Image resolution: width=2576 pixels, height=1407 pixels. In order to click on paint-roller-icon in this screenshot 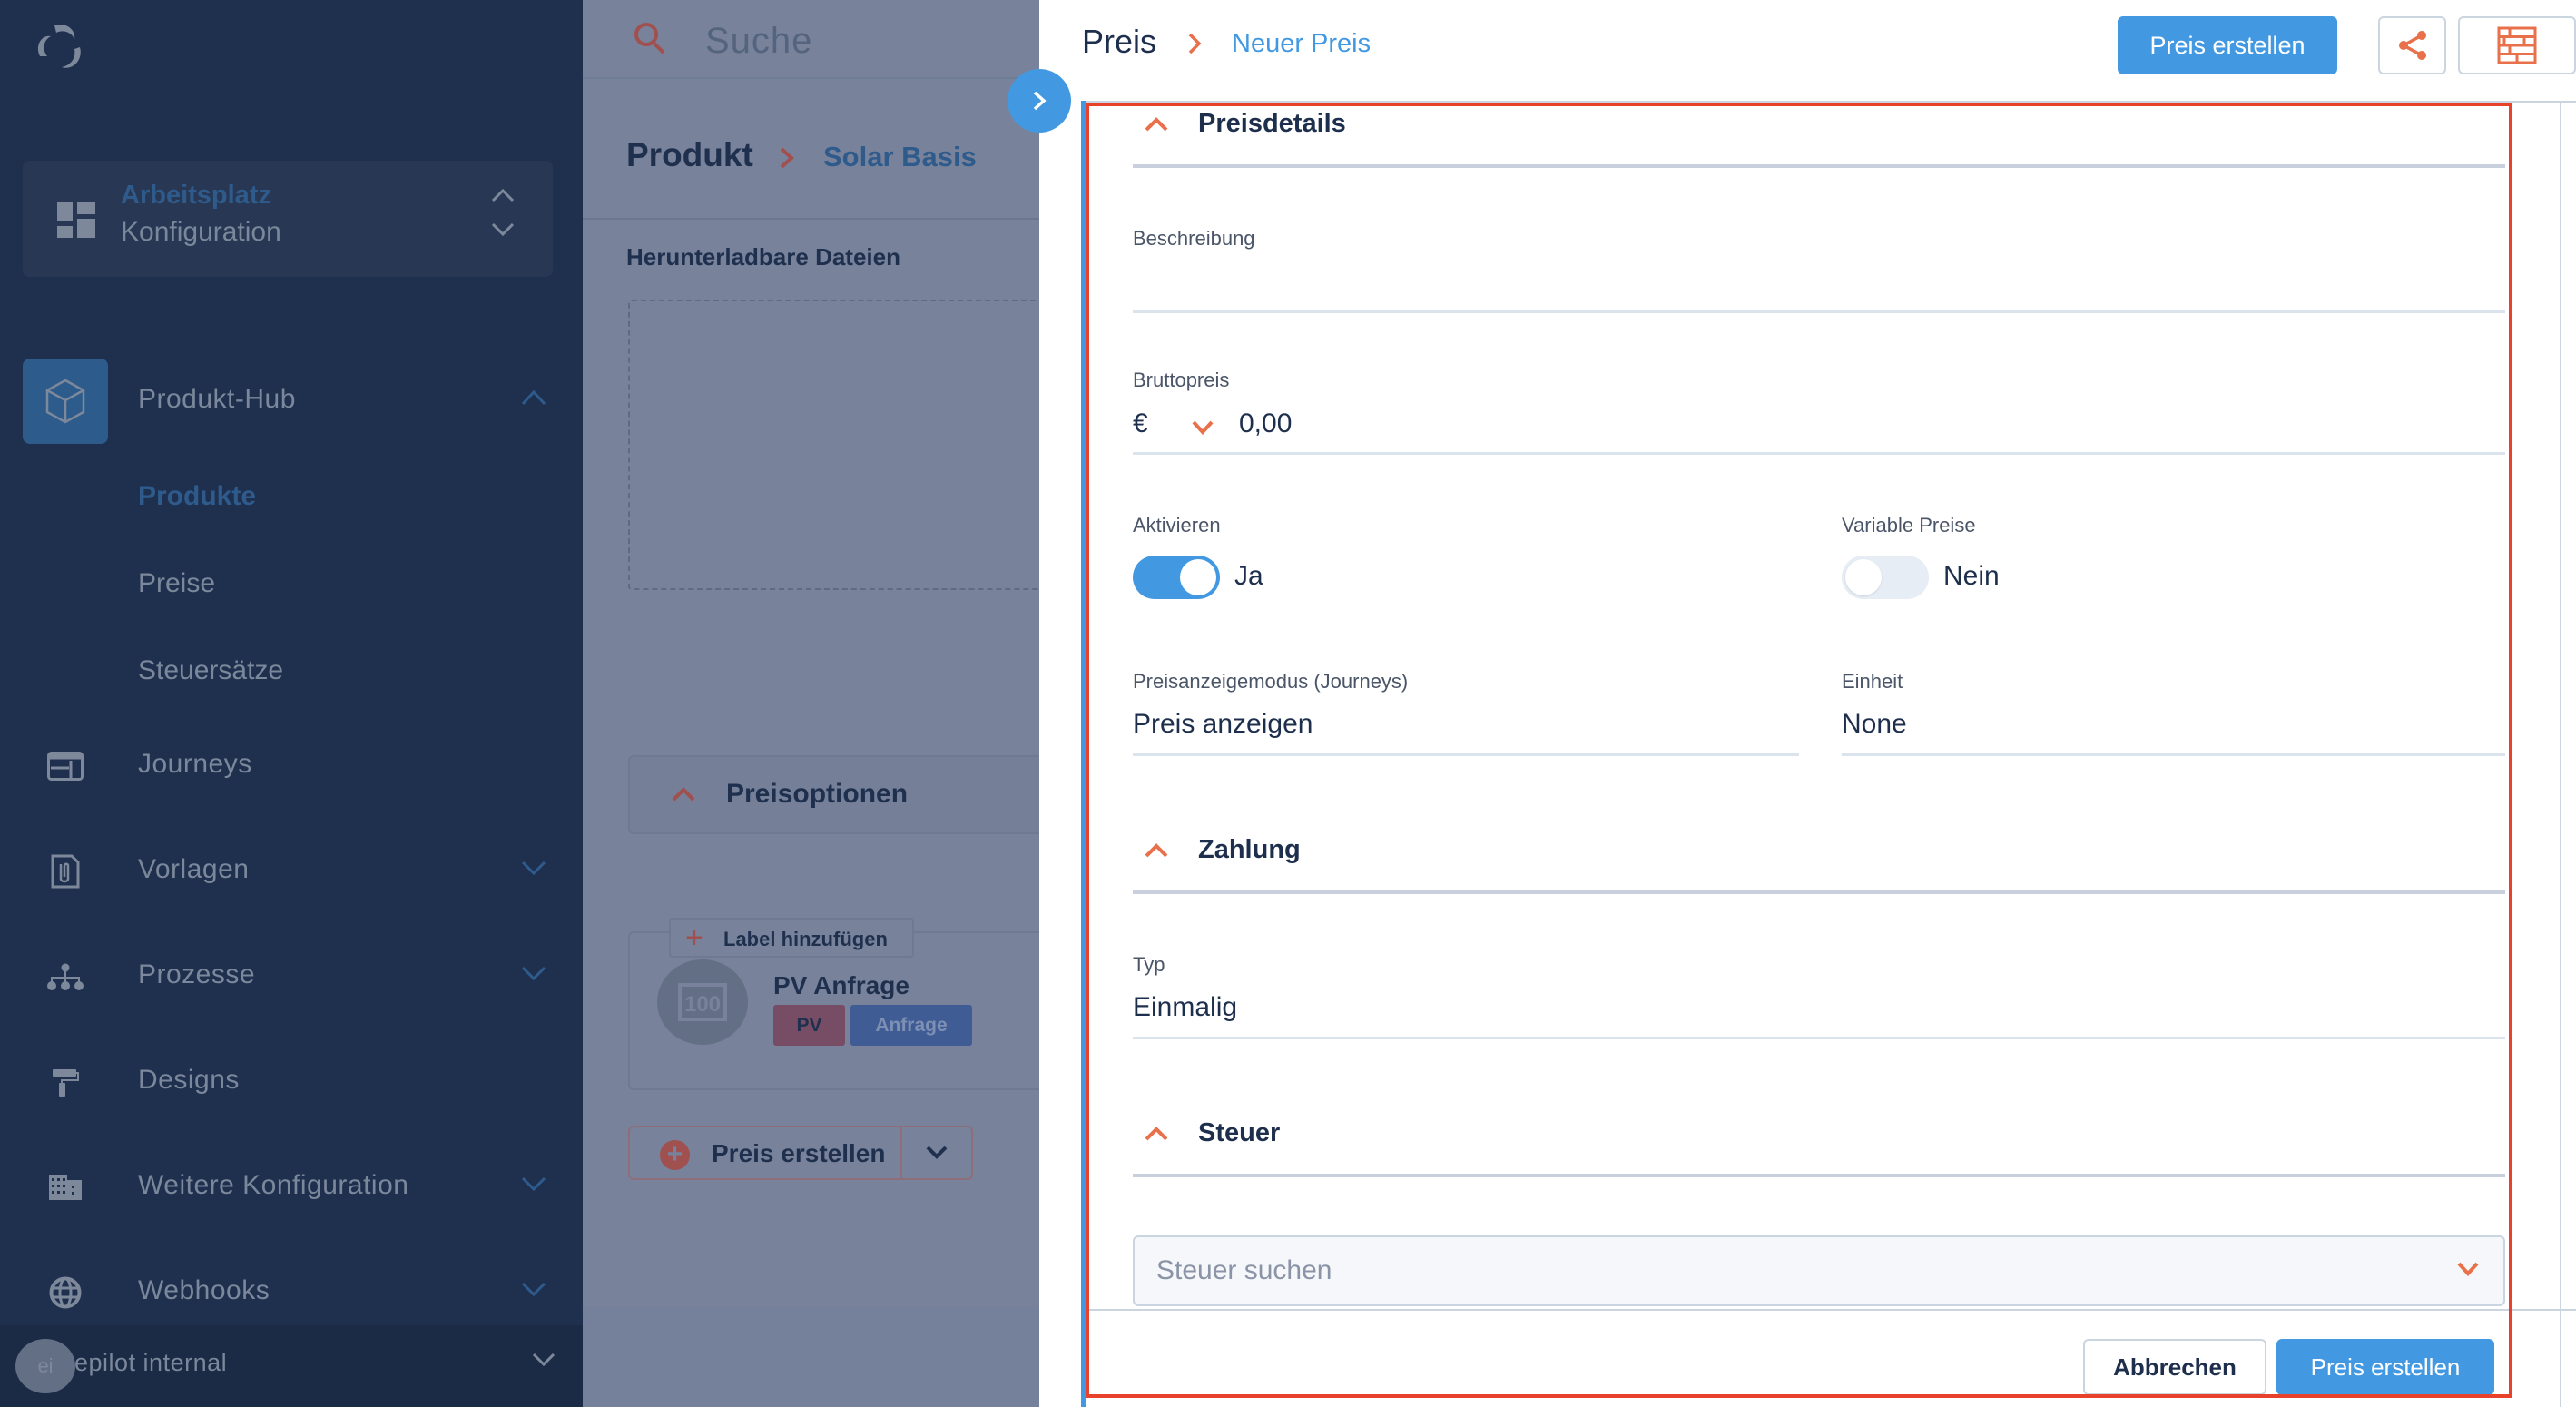, I will do `click(66, 1083)`.